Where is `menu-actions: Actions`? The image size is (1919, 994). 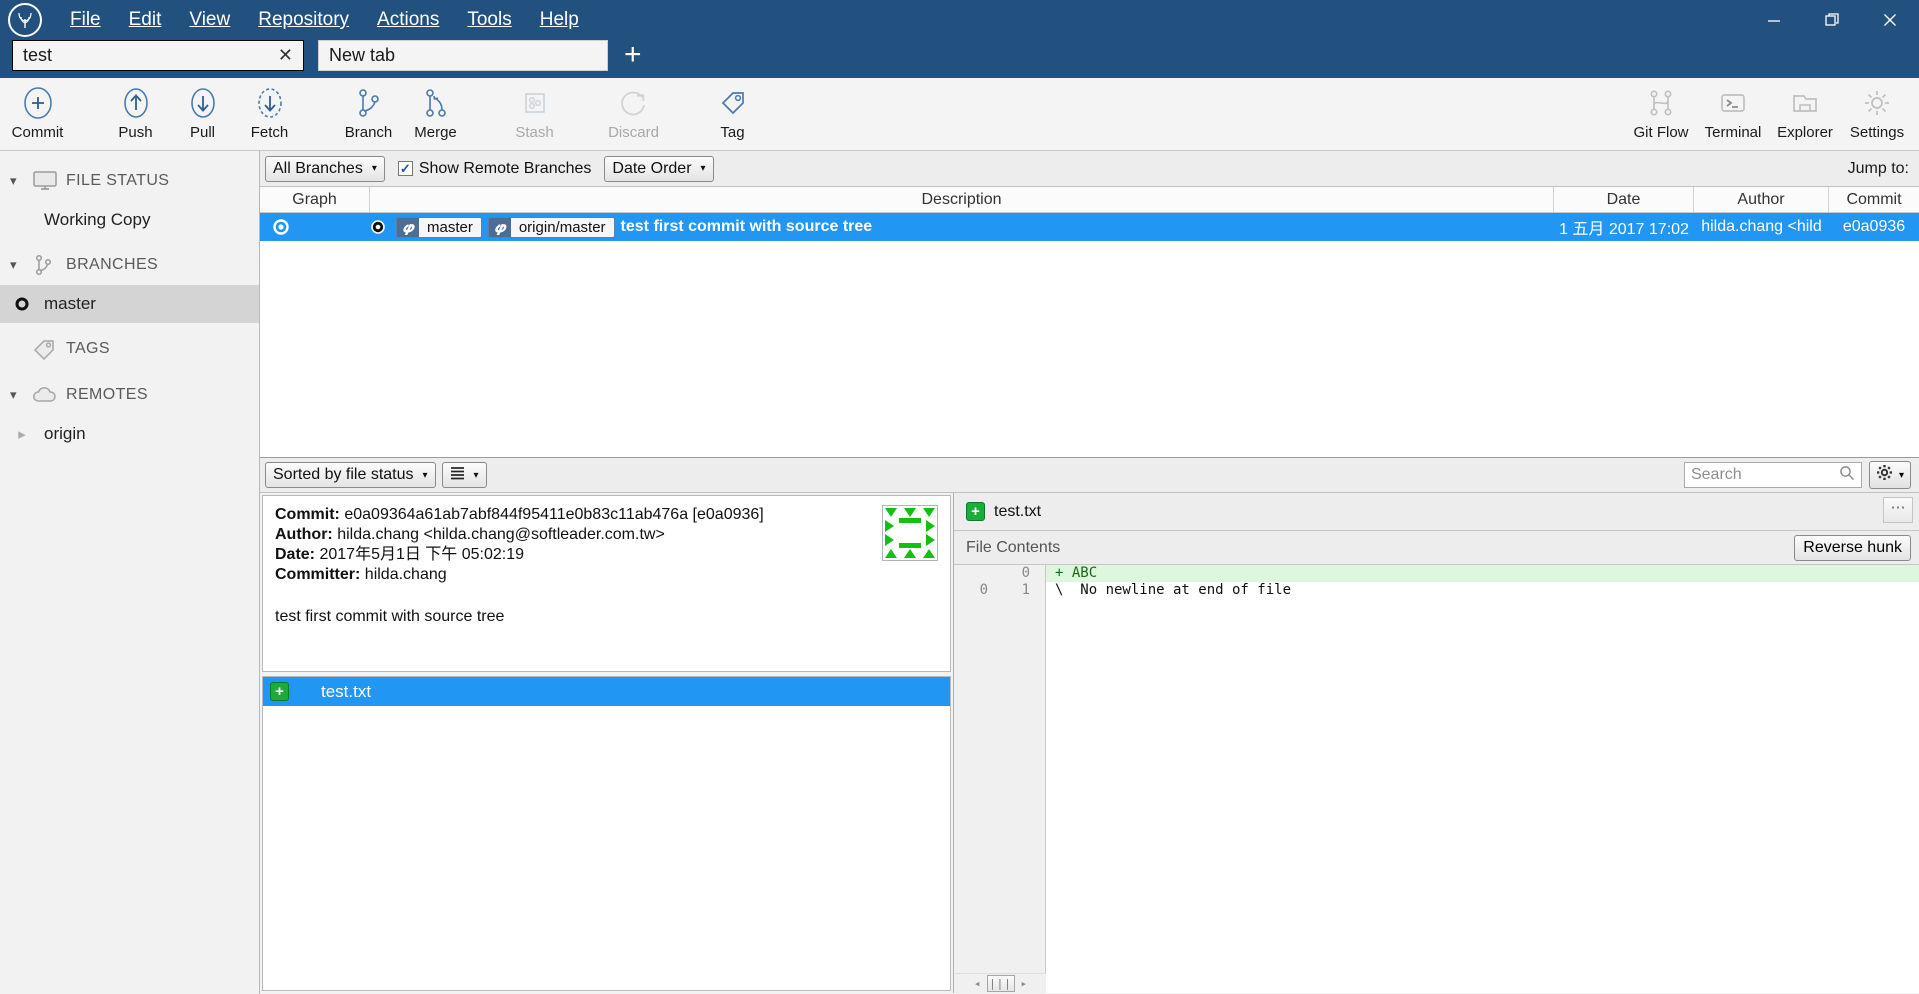
menu-actions: Actions is located at coordinates (408, 20).